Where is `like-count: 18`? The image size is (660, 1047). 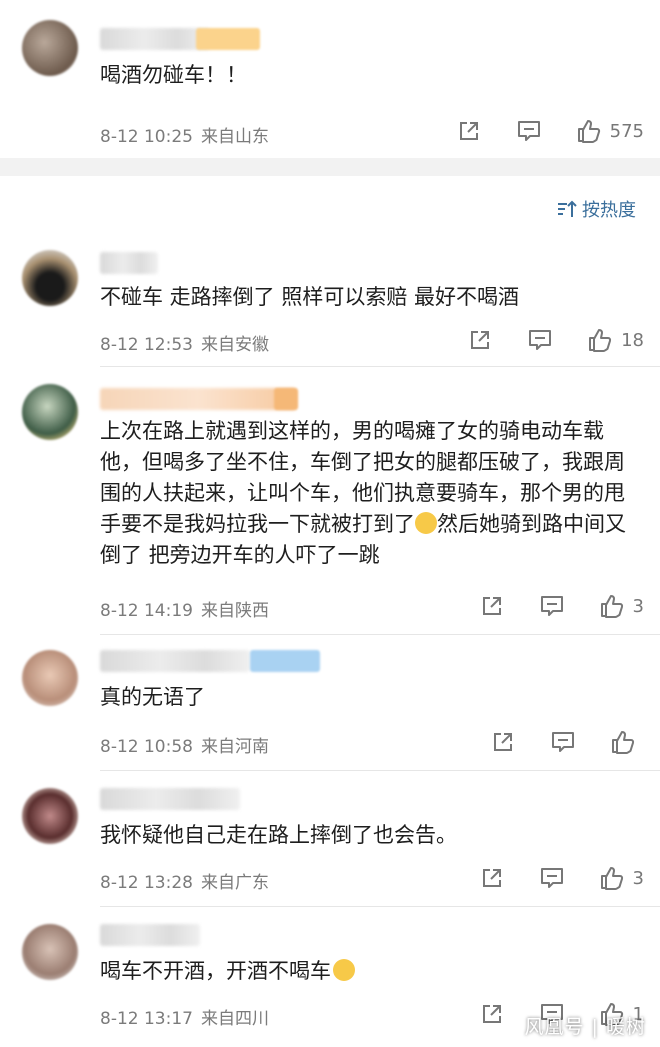
like-count: 18 is located at coordinates (632, 340).